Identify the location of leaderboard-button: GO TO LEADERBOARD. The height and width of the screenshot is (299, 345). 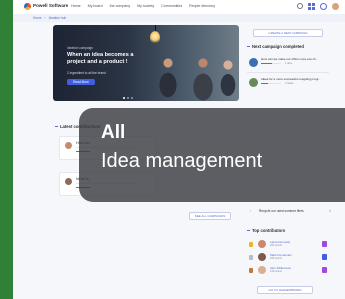
(285, 290).